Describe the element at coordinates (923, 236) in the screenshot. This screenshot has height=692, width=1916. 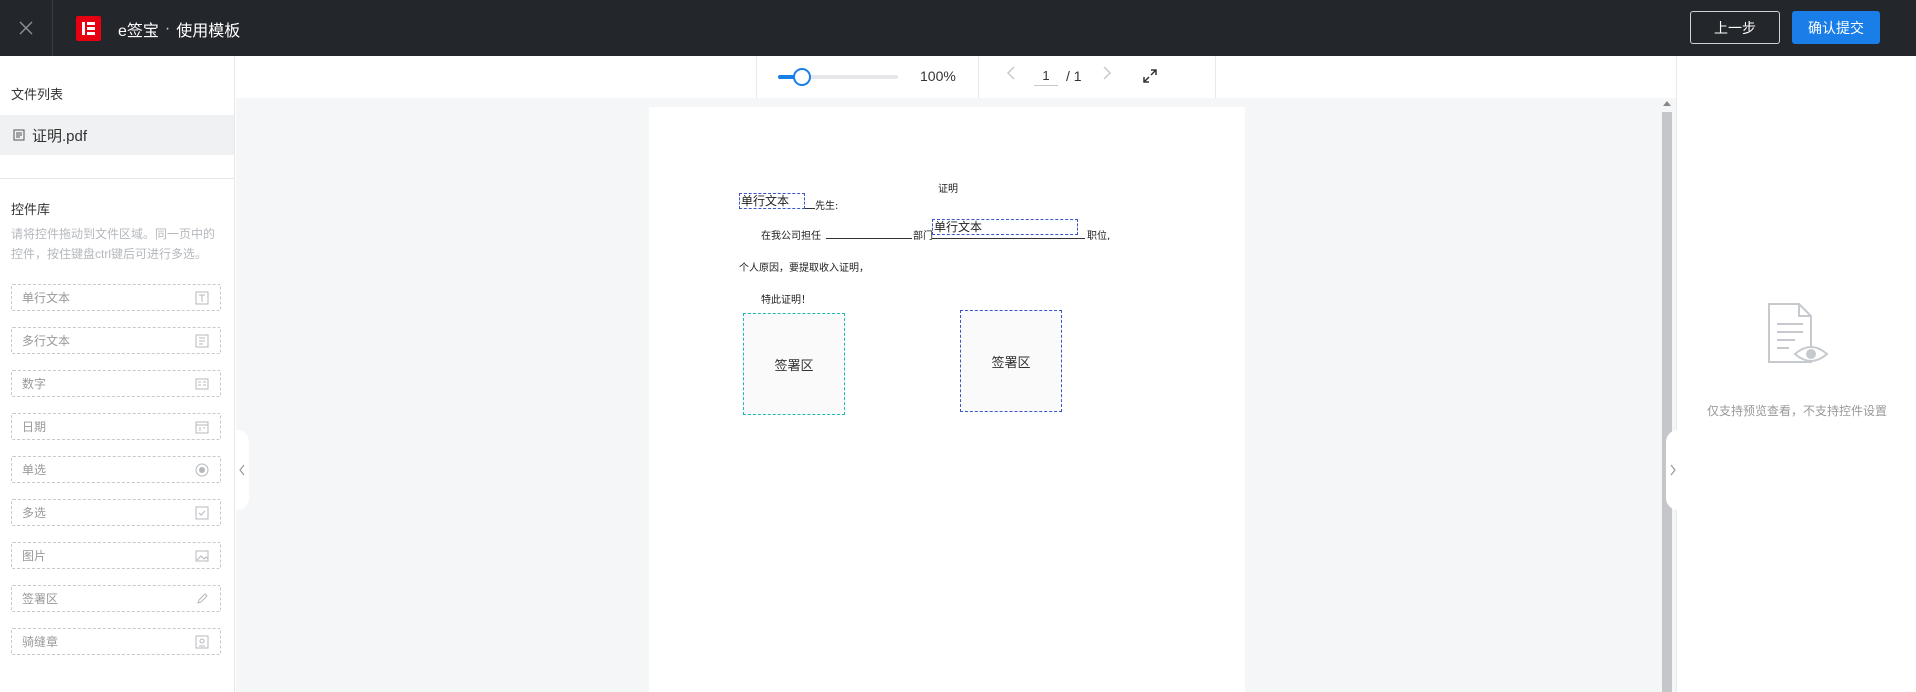
I see `doc-line2-mid: 部门` at that location.